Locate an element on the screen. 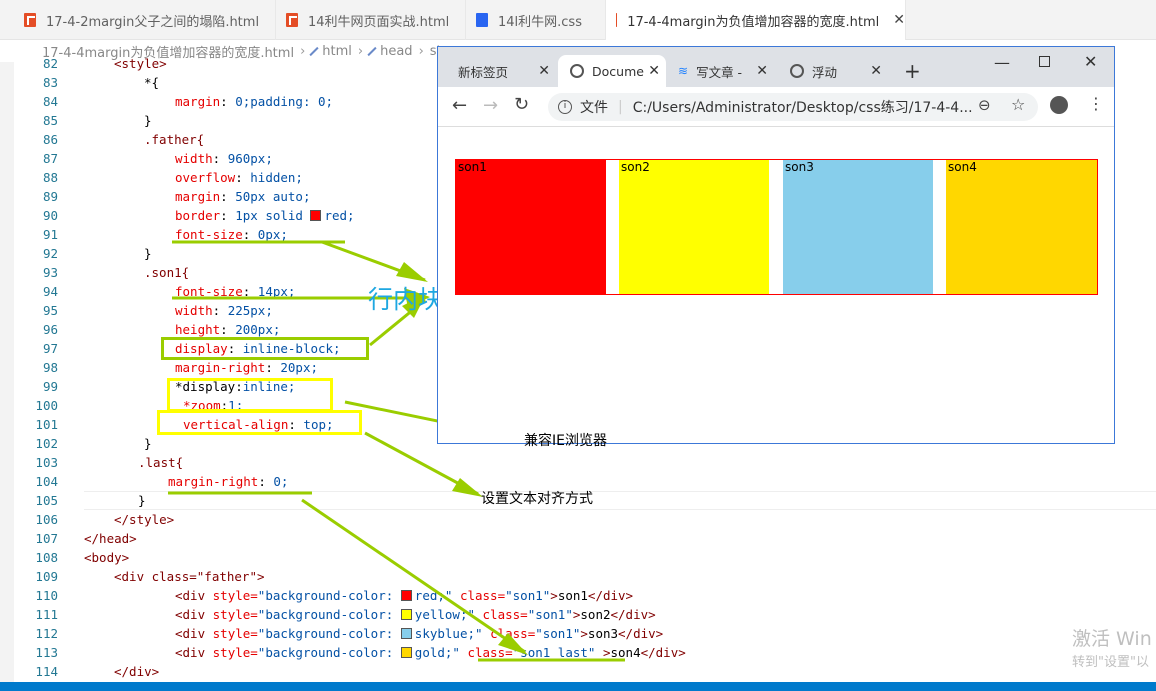 This screenshot has height=691, width=1156. minimize-icon: — is located at coordinates (1002, 62).